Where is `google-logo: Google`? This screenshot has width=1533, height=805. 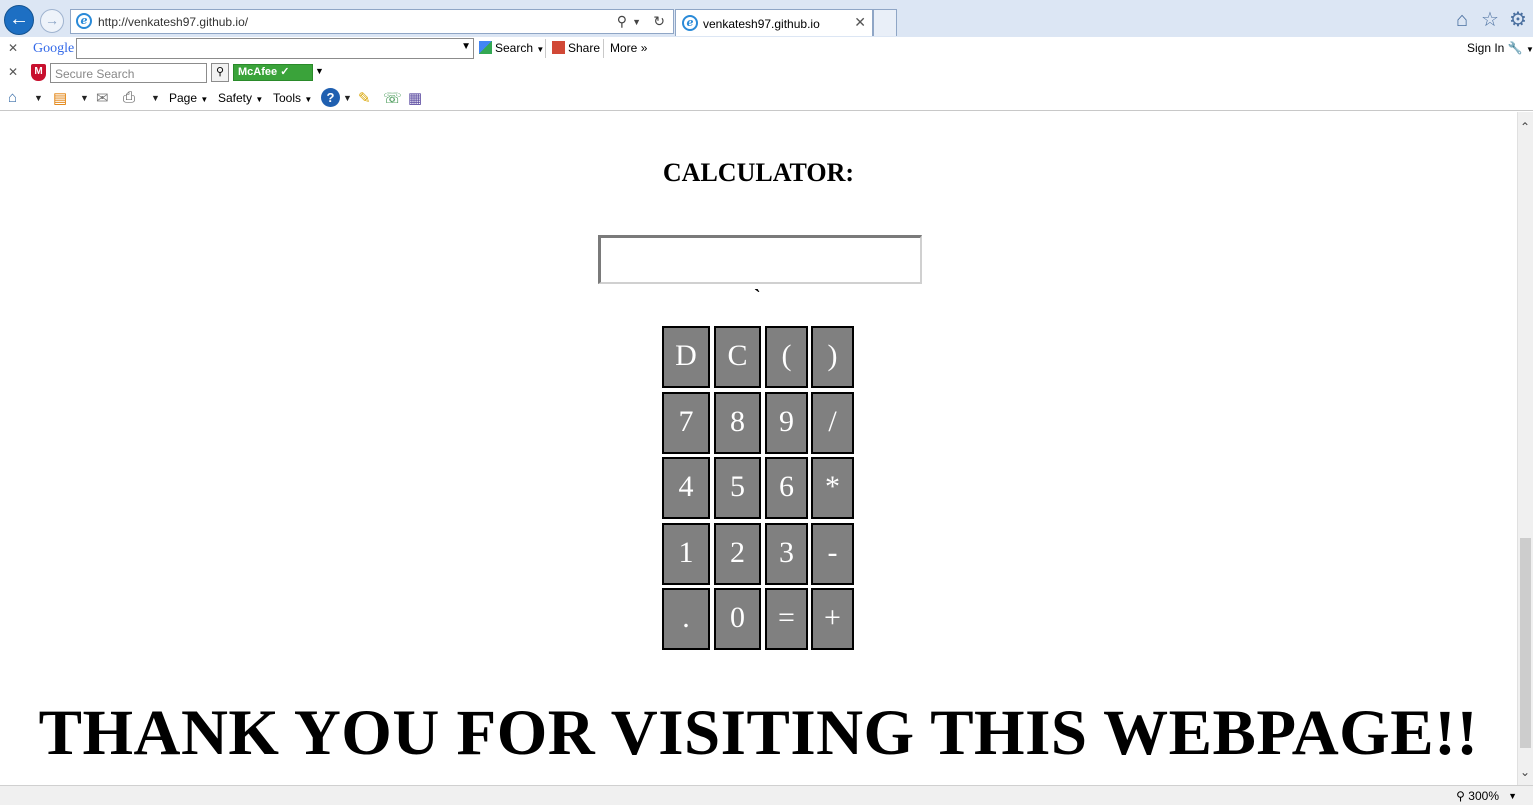 google-logo: Google is located at coordinates (54, 48).